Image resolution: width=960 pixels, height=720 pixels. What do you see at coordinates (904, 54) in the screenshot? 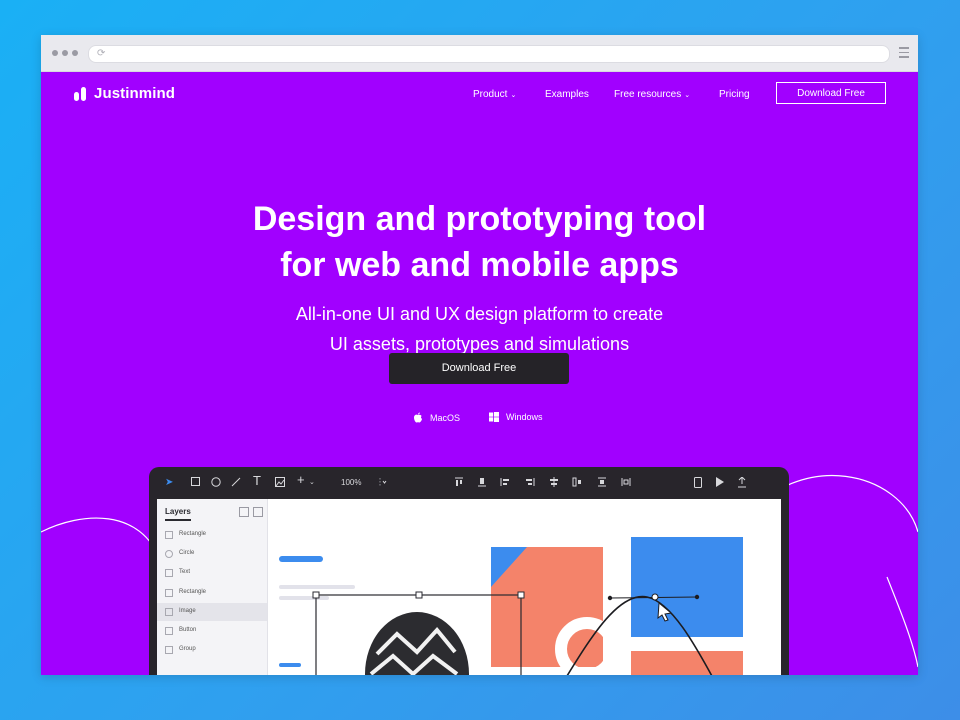
I see `browser-menu-icon` at bounding box center [904, 54].